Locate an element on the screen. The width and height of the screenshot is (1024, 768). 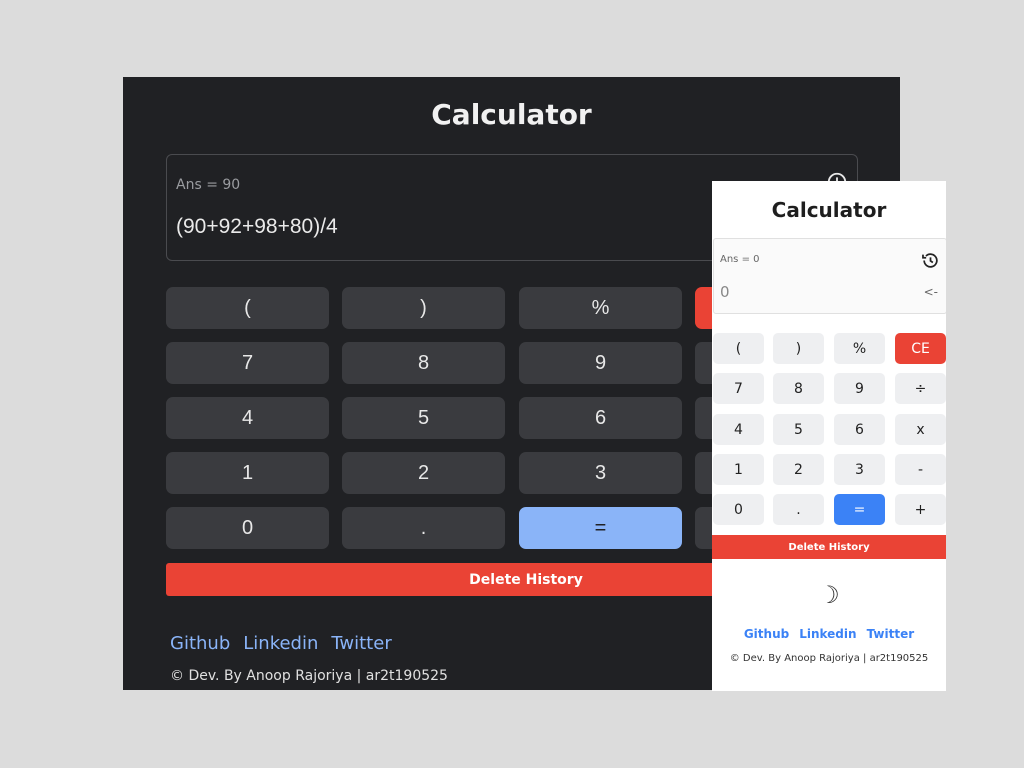
calculator-display: Ans = 0 0 <- is located at coordinates (829, 276).